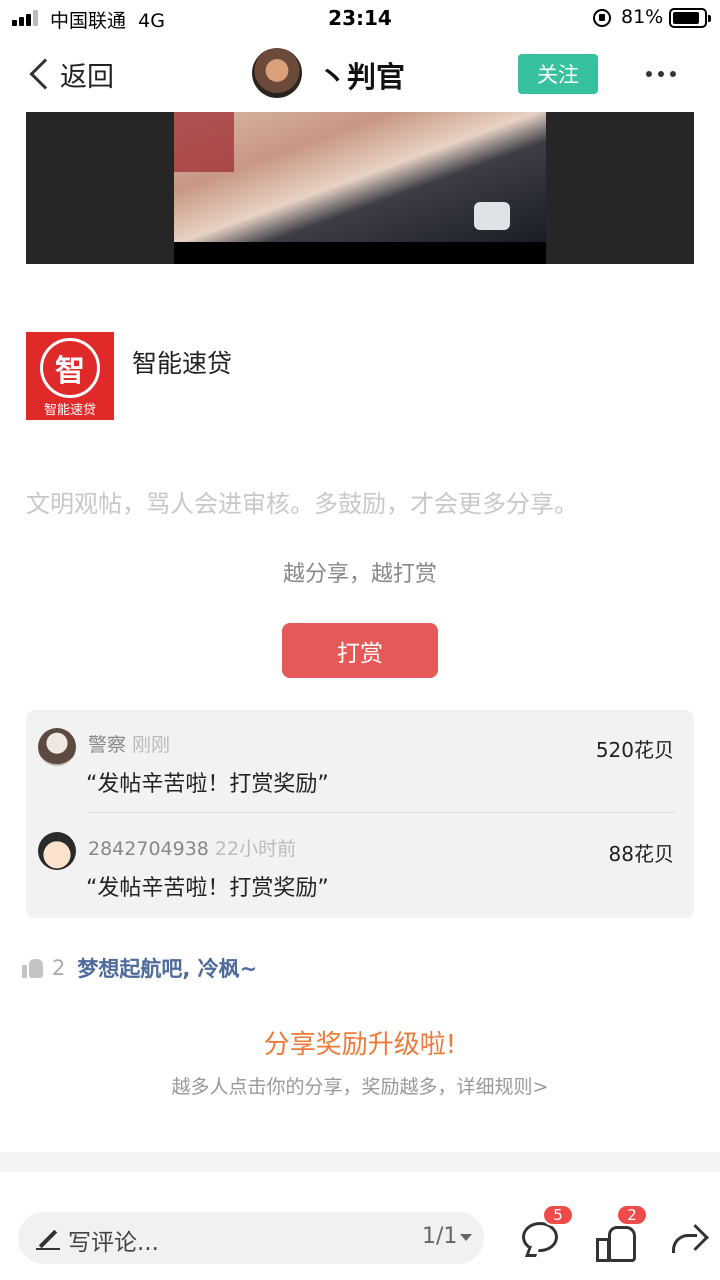 This screenshot has width=720, height=1280. I want to click on comment-icon, so click(540, 1237).